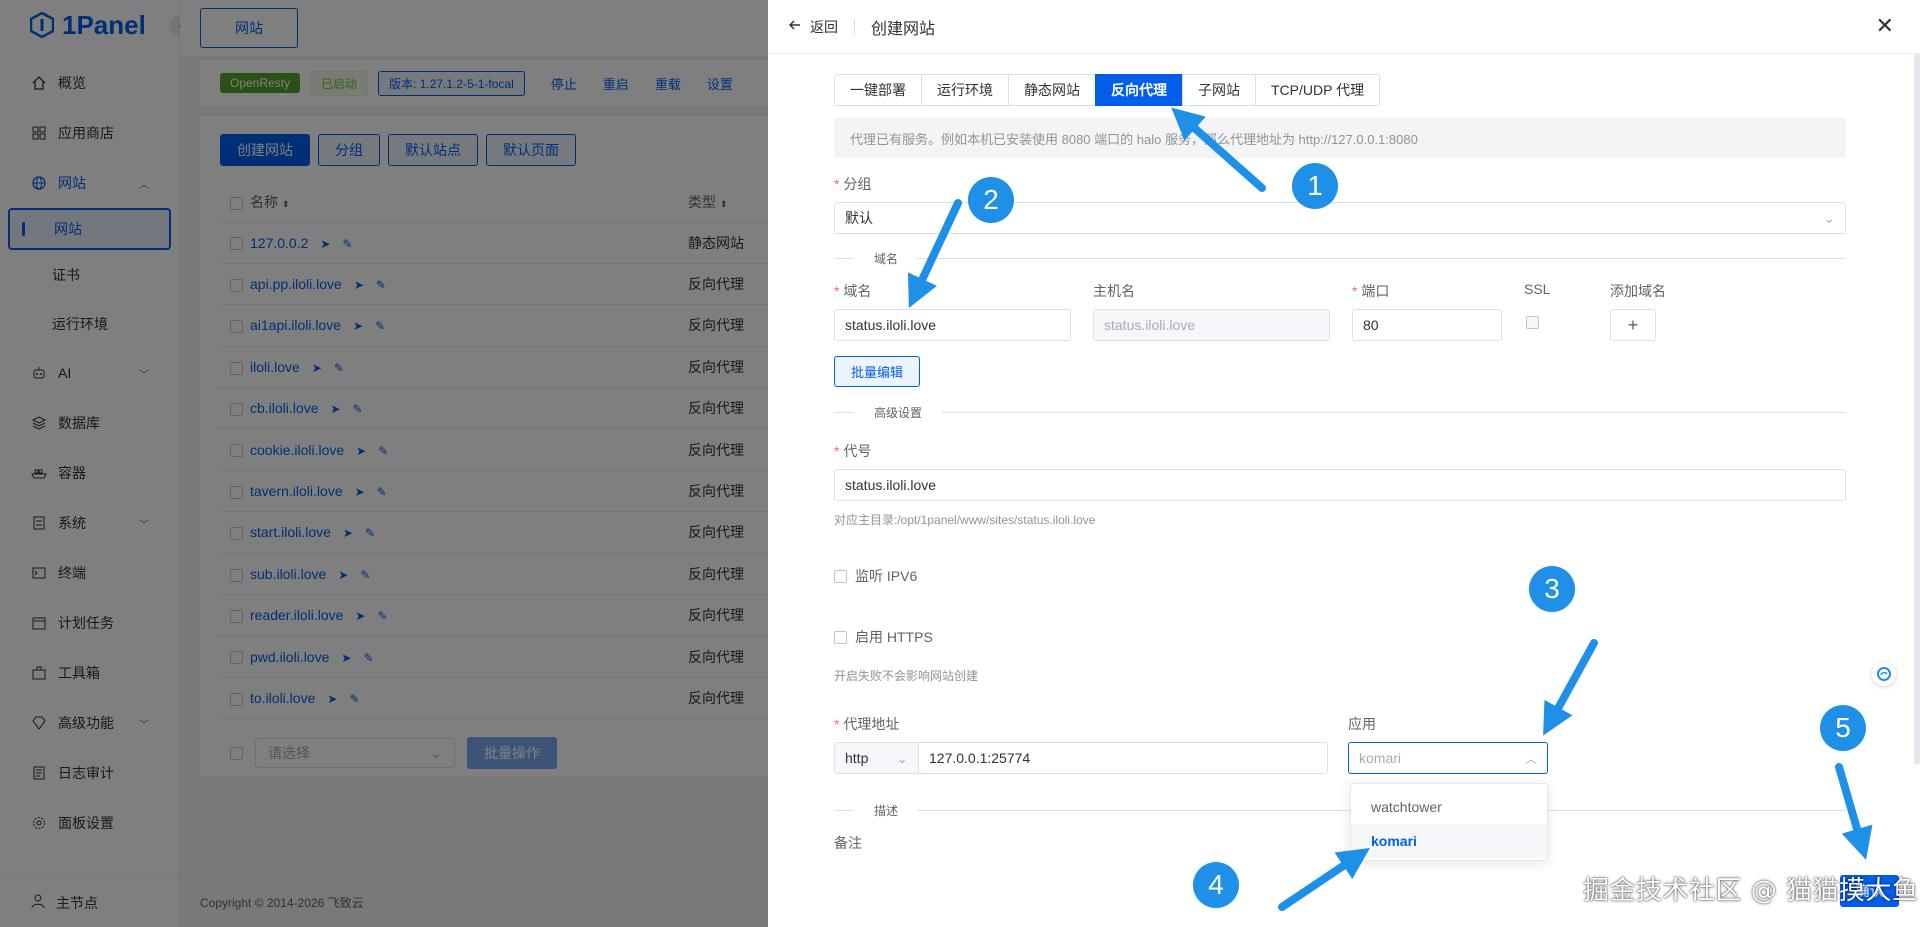  What do you see at coordinates (1448, 758) in the screenshot?
I see `app-select: komari ︿` at bounding box center [1448, 758].